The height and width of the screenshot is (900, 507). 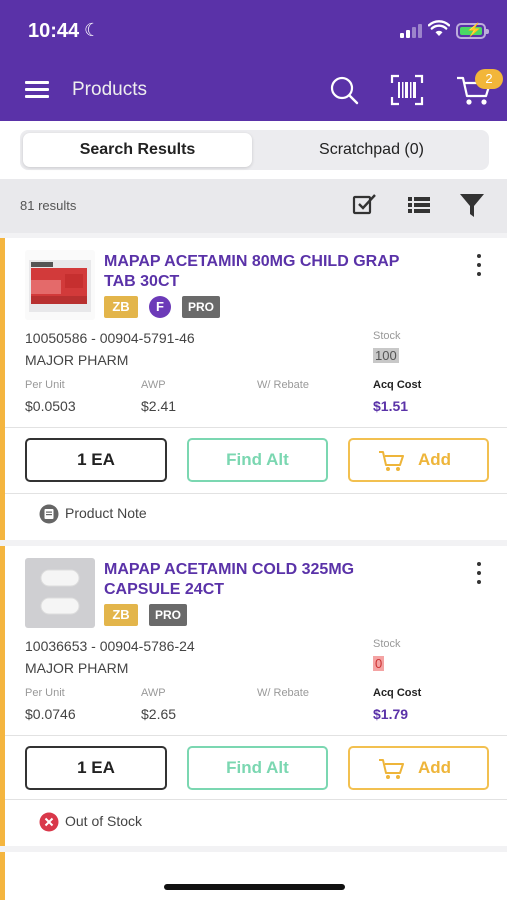 What do you see at coordinates (137, 150) in the screenshot?
I see `tab-search-results: Search Results` at bounding box center [137, 150].